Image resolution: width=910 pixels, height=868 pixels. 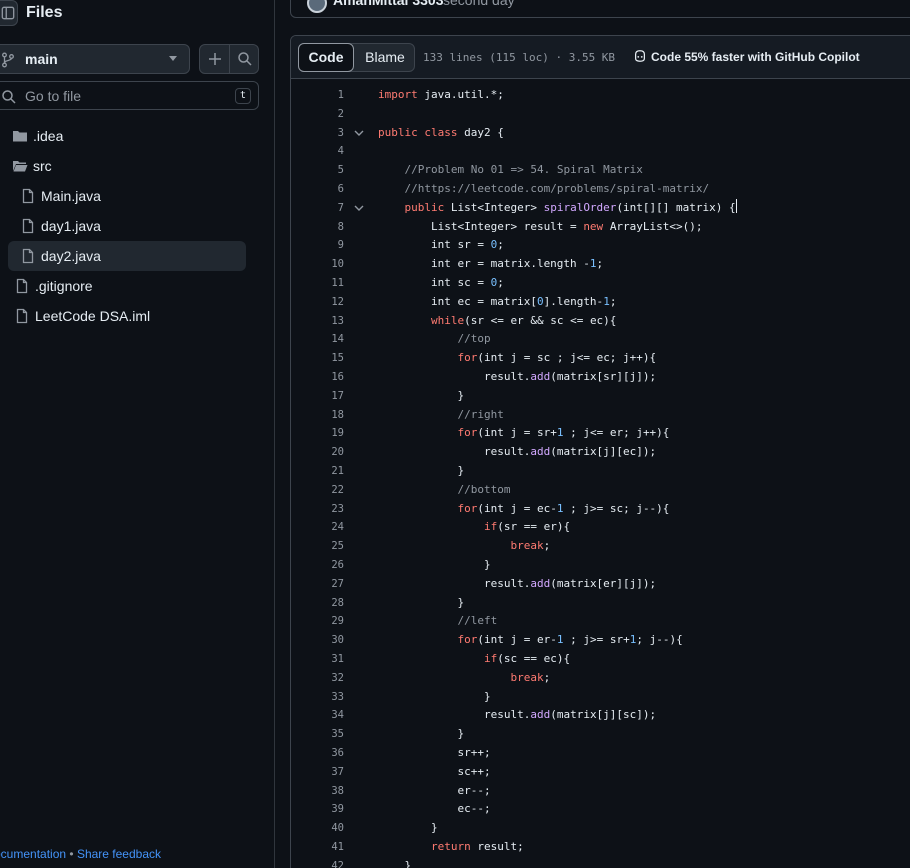 I want to click on line-number: 4, so click(x=317, y=151).